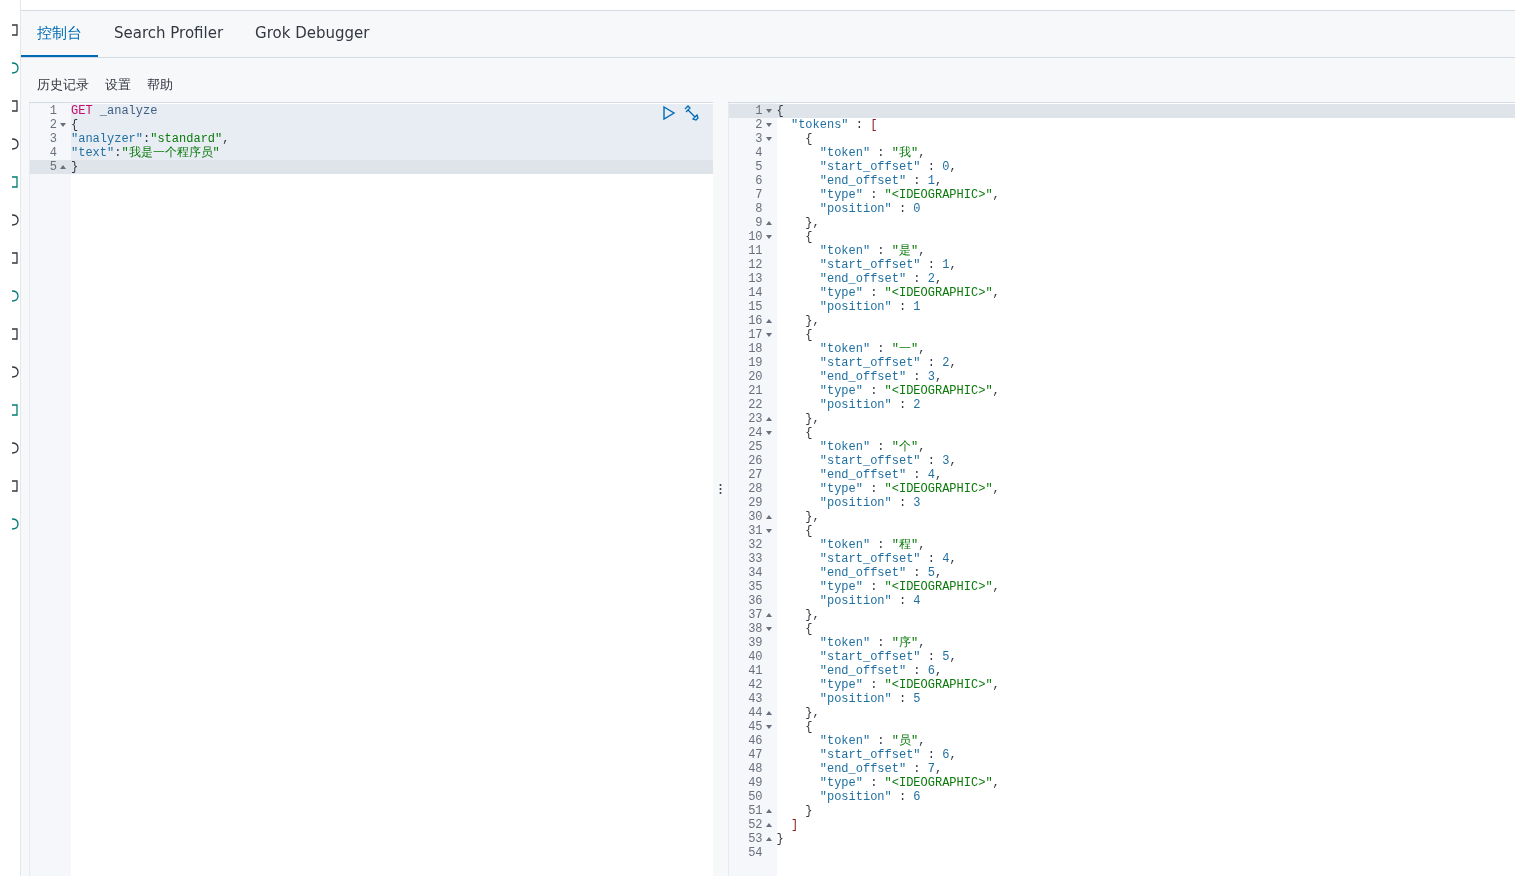  What do you see at coordinates (755, 489) in the screenshot?
I see `line-number: 28` at bounding box center [755, 489].